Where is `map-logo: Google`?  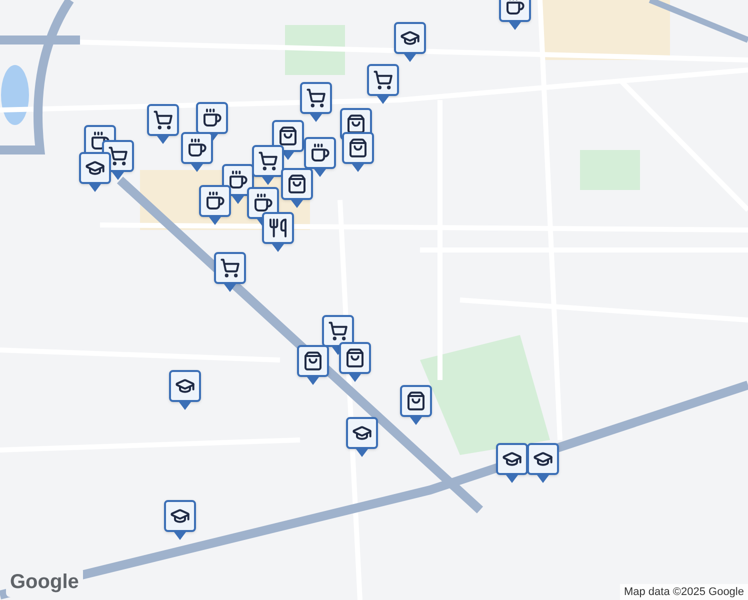 map-logo: Google is located at coordinates (44, 582).